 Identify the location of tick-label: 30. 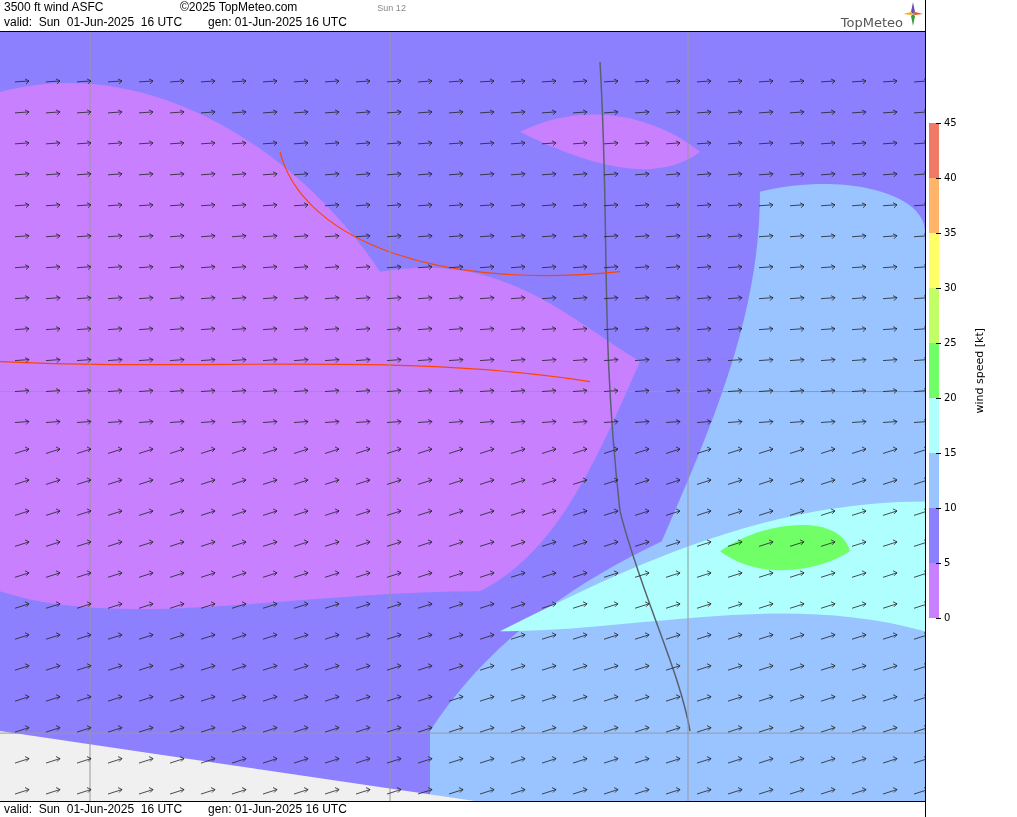
(950, 288).